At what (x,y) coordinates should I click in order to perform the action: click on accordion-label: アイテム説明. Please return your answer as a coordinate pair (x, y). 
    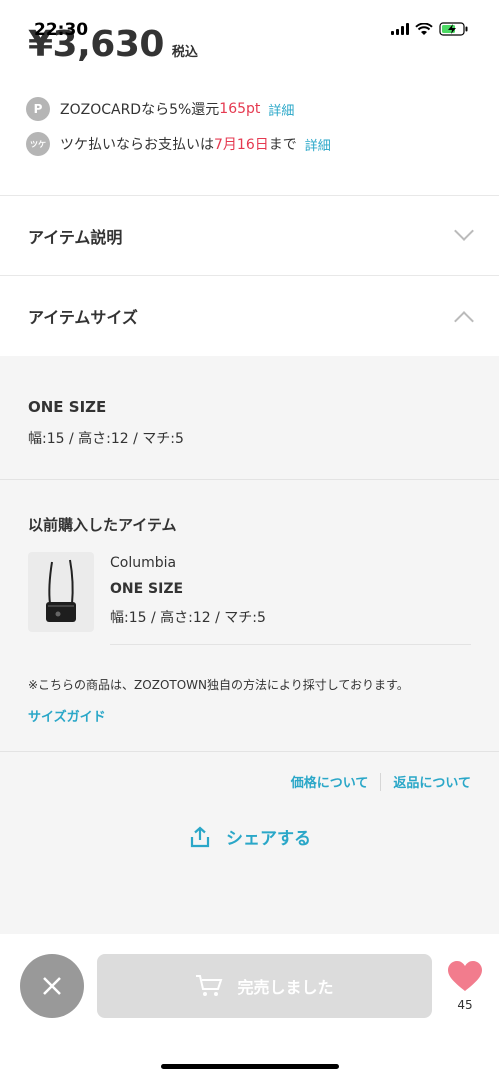
    Looking at the image, I should click on (75, 237).